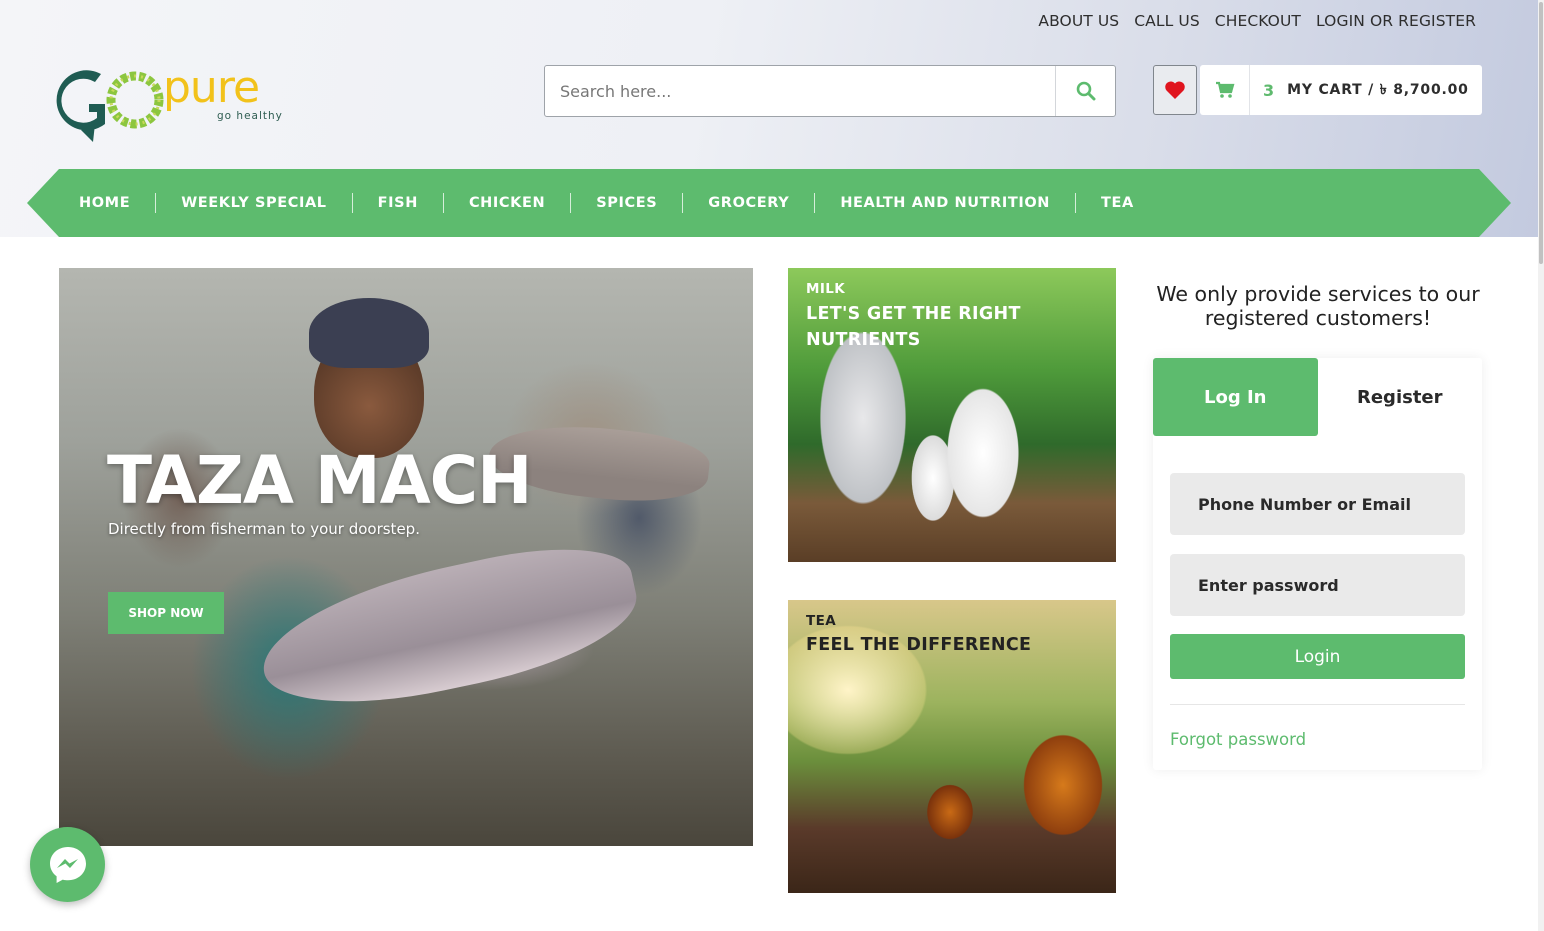 Image resolution: width=1544 pixels, height=931 pixels. Describe the element at coordinates (919, 645) in the screenshot. I see `promo-headline: FEEL THE DIFFERENCE` at that location.